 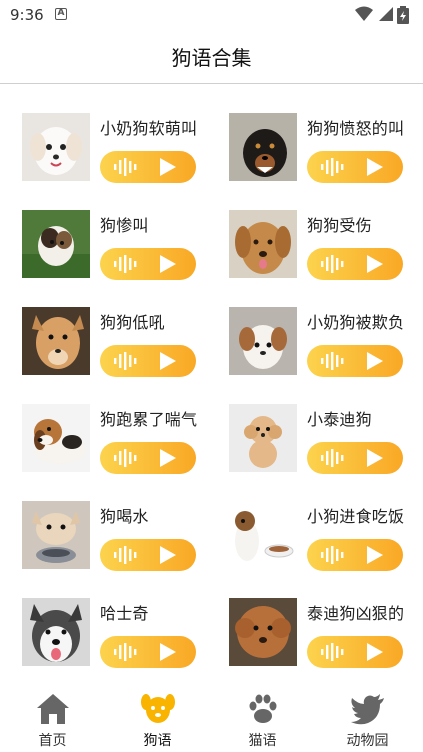 What do you see at coordinates (339, 225) in the screenshot?
I see `sound-name: 狗狗受伤` at bounding box center [339, 225].